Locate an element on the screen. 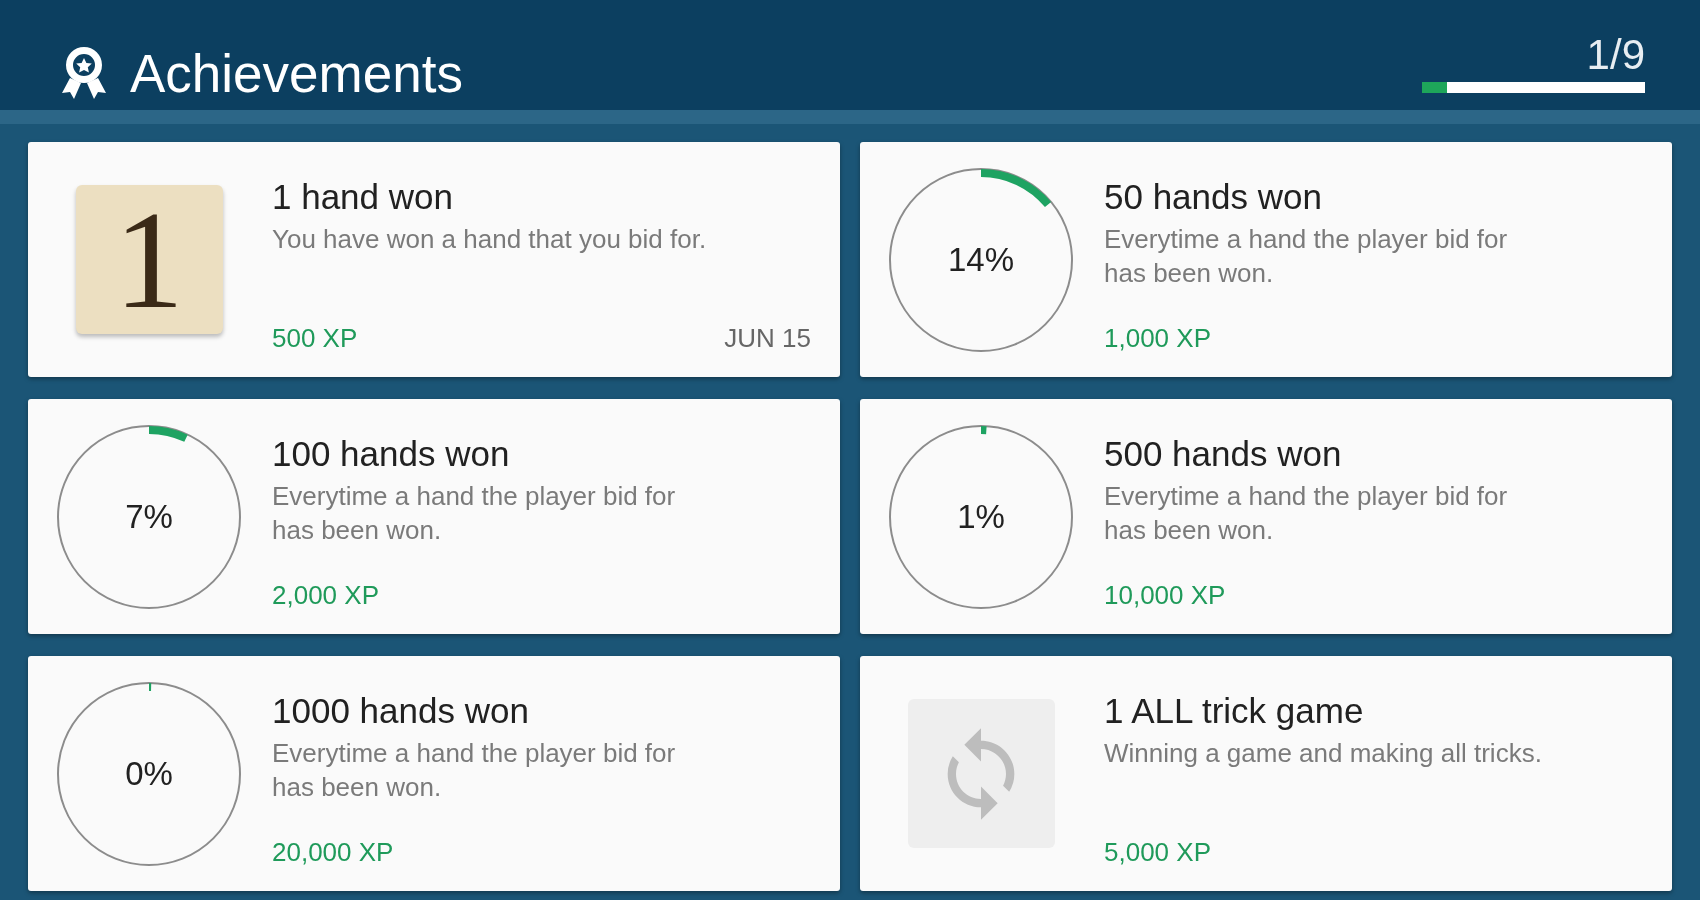 The image size is (1700, 900). progress-percent: 14% is located at coordinates (981, 259).